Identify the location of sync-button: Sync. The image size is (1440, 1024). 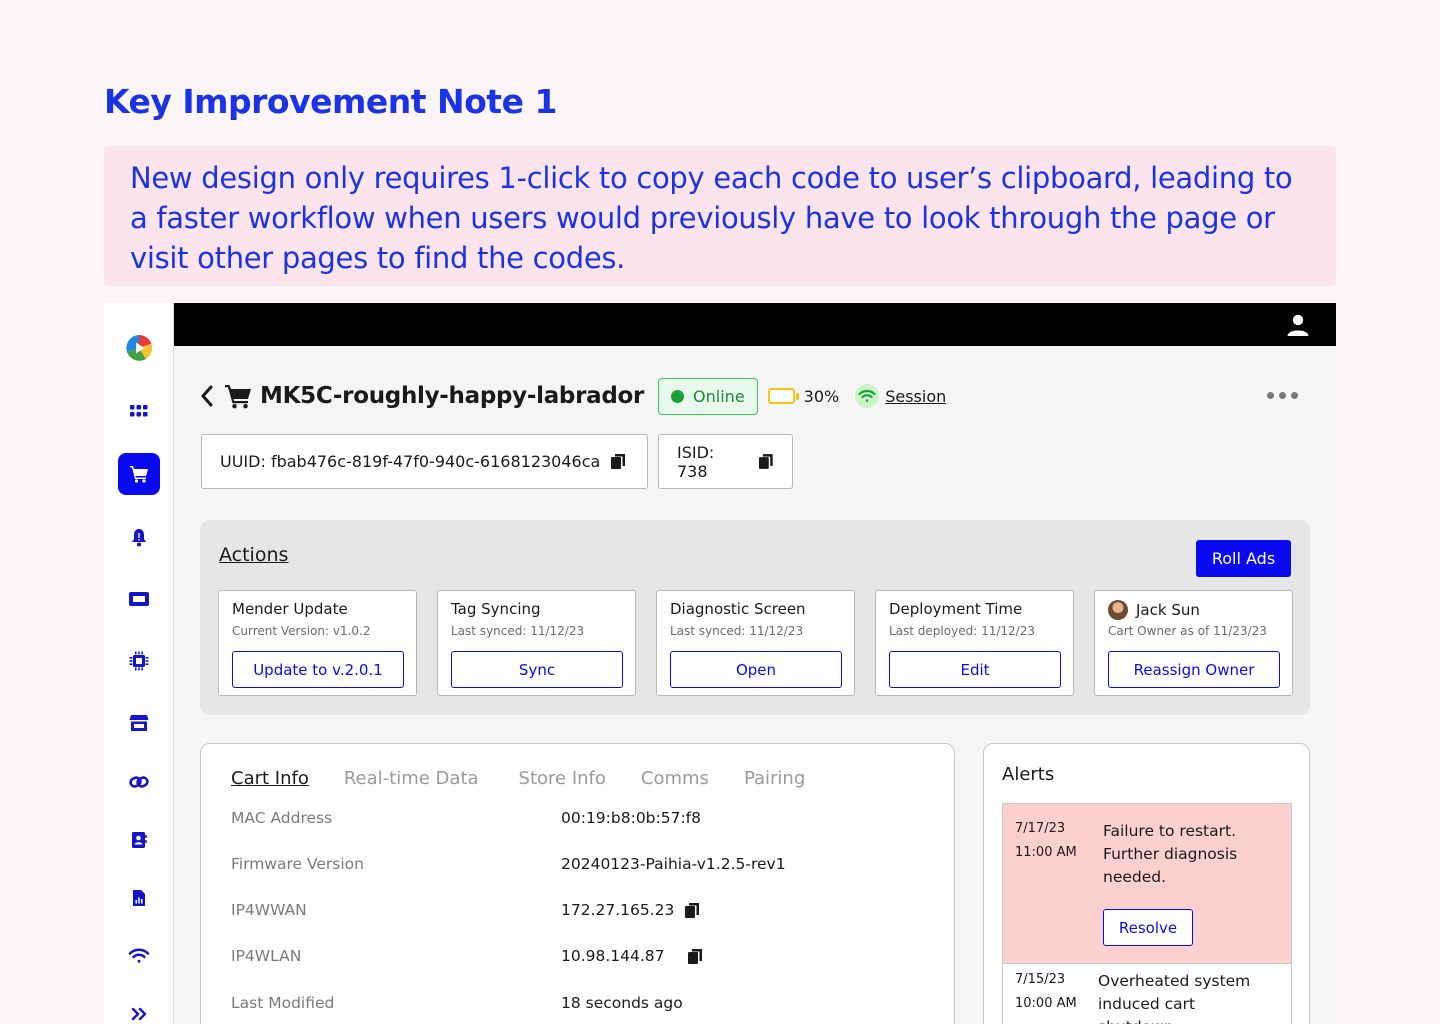
(537, 669).